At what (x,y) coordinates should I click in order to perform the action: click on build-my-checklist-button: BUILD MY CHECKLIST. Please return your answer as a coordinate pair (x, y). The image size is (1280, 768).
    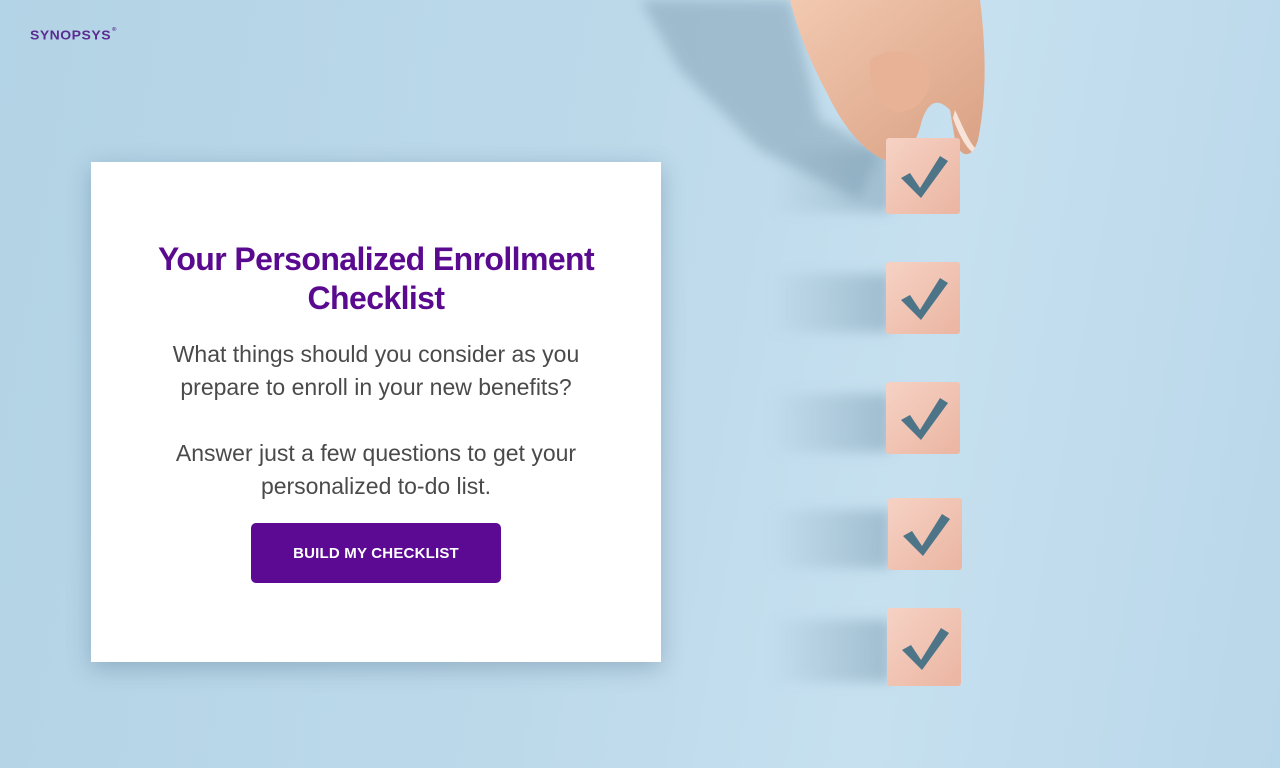
    Looking at the image, I should click on (376, 553).